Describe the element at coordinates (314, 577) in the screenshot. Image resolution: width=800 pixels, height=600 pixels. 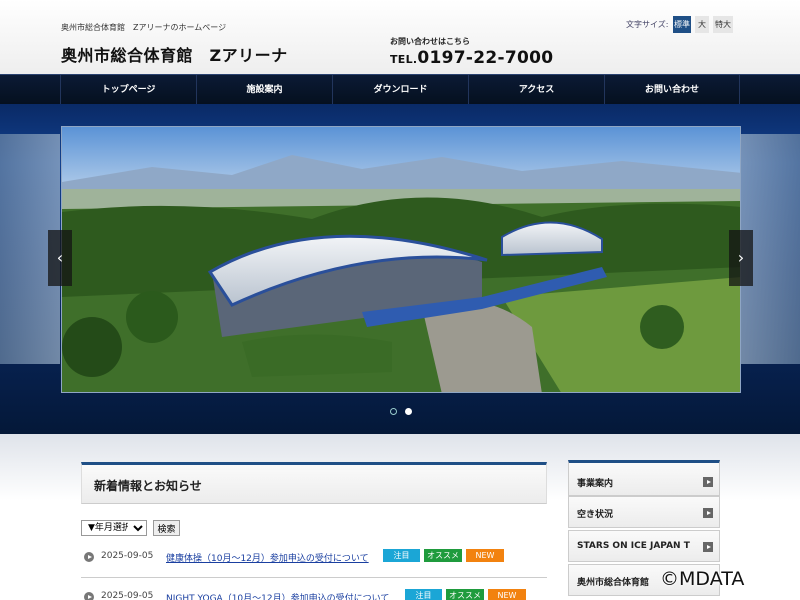
I see `news-divider` at that location.